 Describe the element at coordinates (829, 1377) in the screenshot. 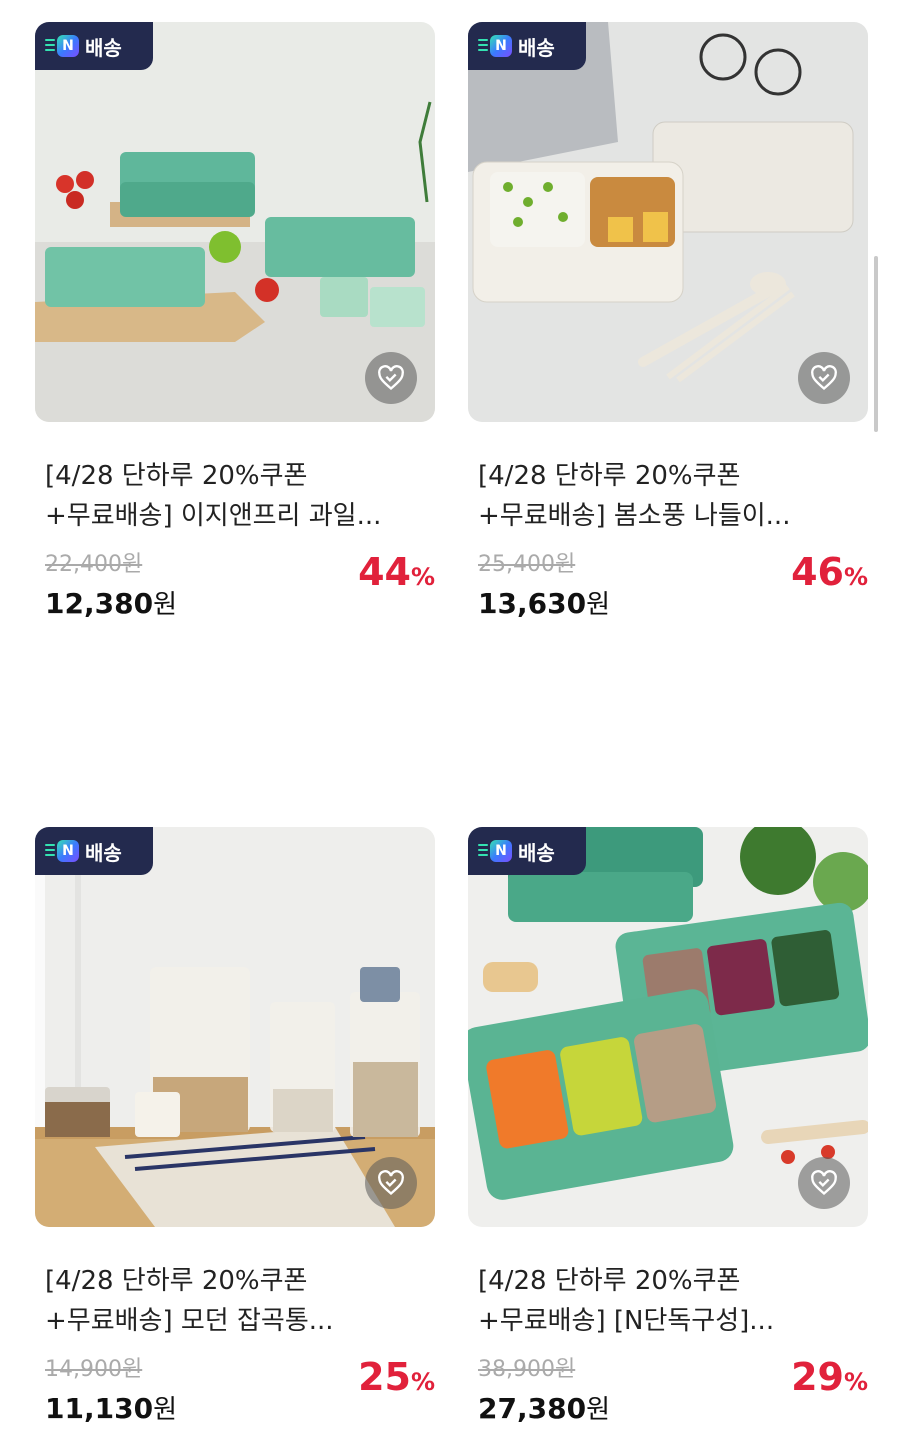

I see `discount-rate: 29%` at that location.